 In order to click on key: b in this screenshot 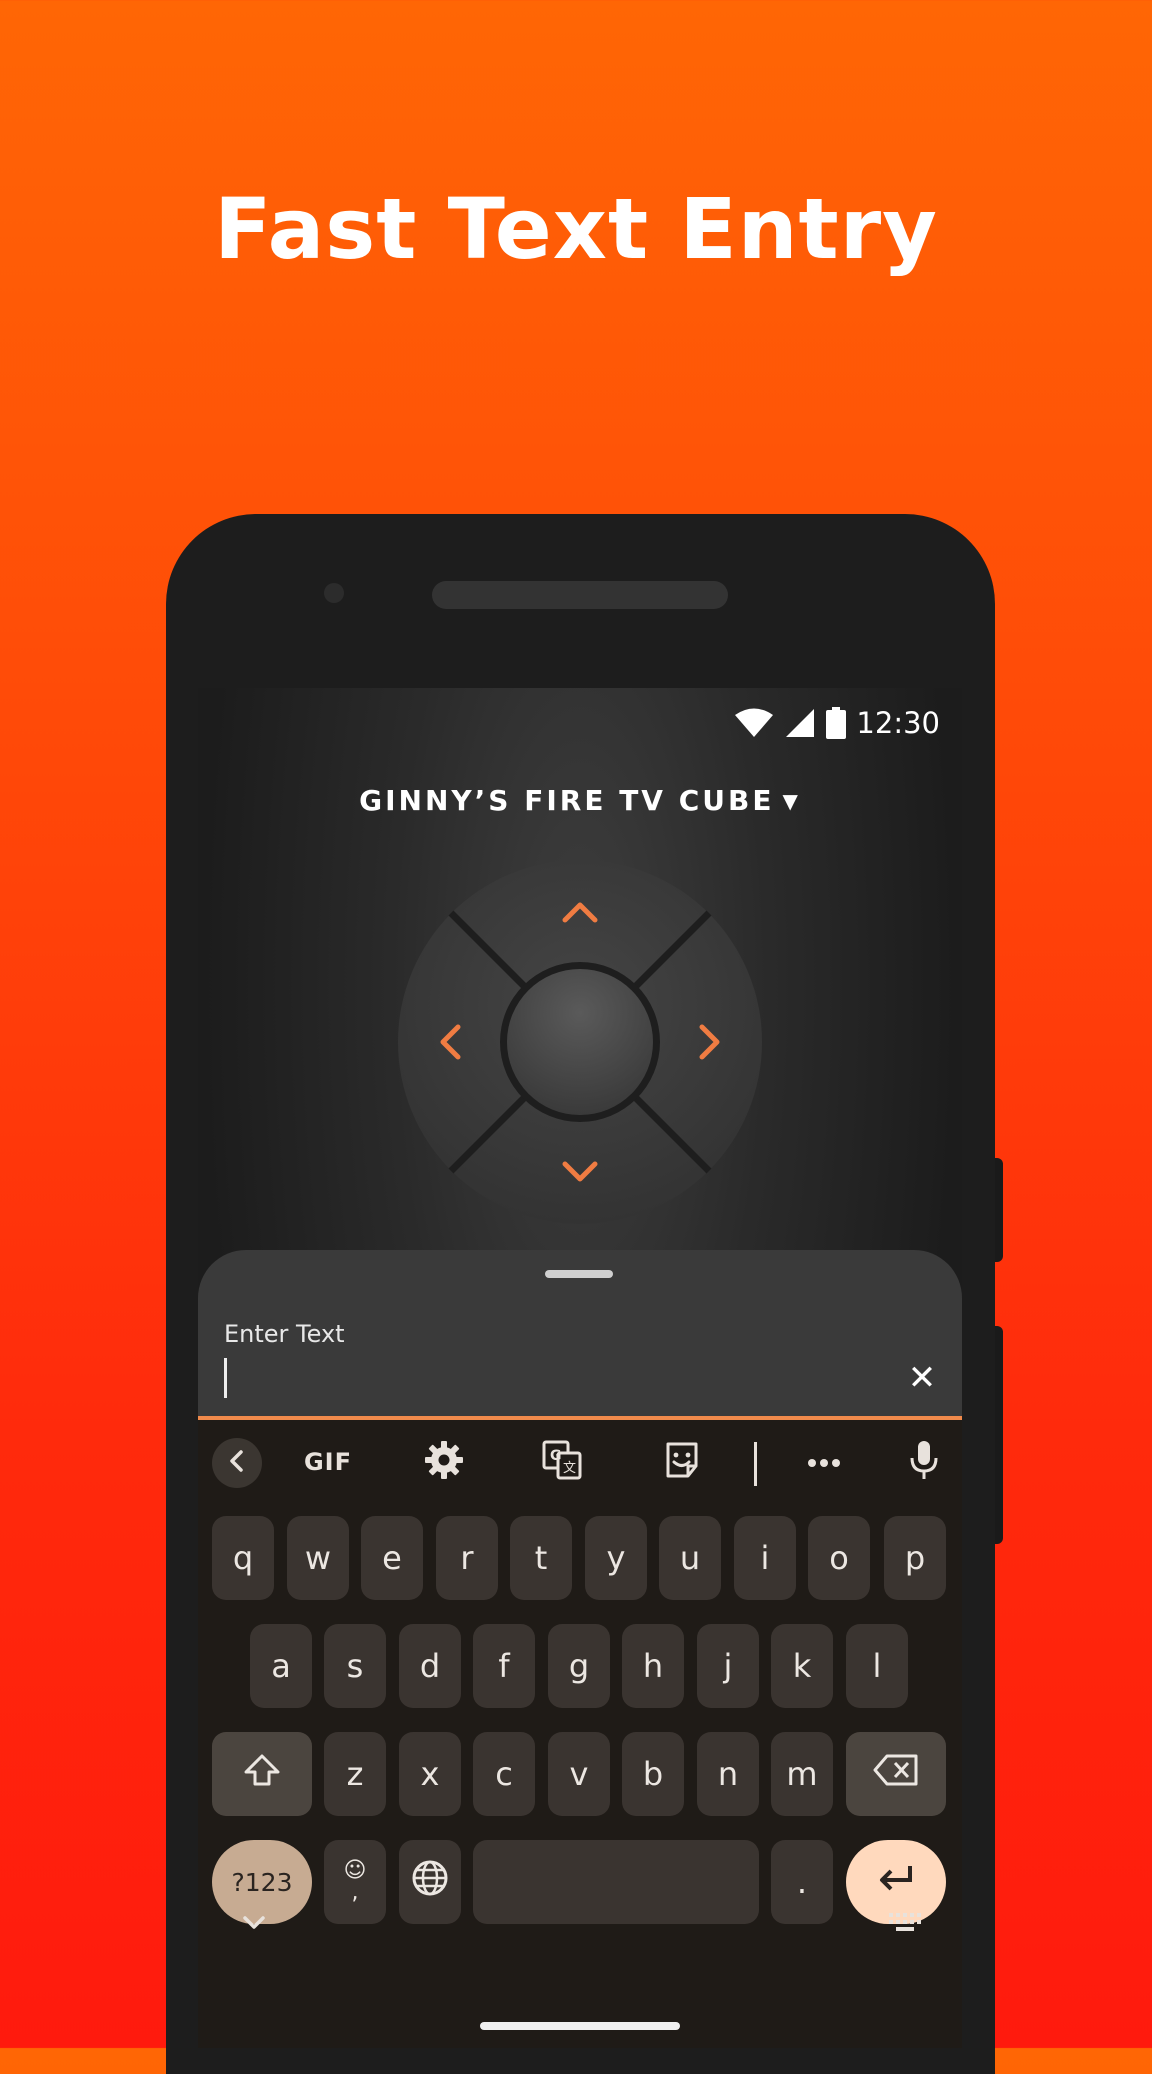, I will do `click(653, 1774)`.